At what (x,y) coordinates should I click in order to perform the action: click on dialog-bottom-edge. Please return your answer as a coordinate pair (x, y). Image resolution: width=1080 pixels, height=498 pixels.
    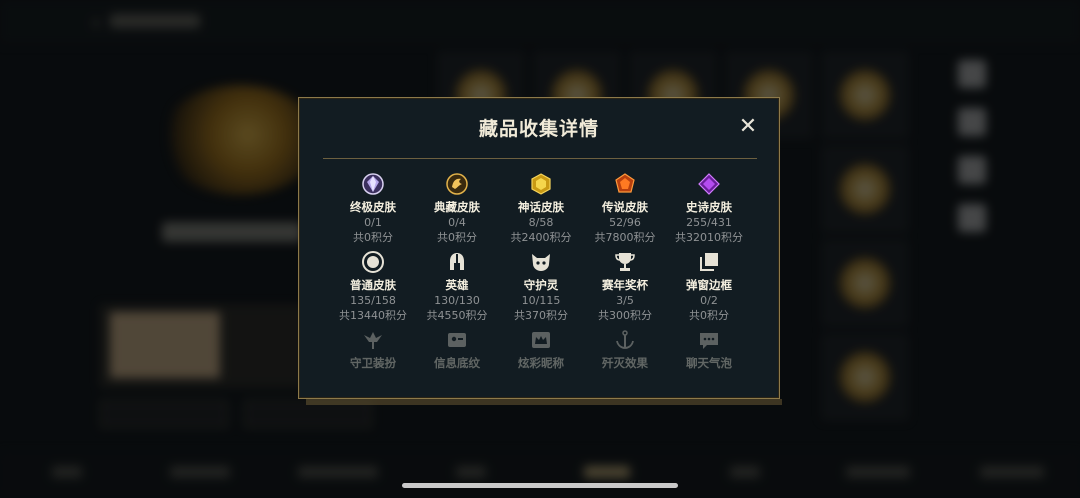
    Looking at the image, I should click on (544, 402).